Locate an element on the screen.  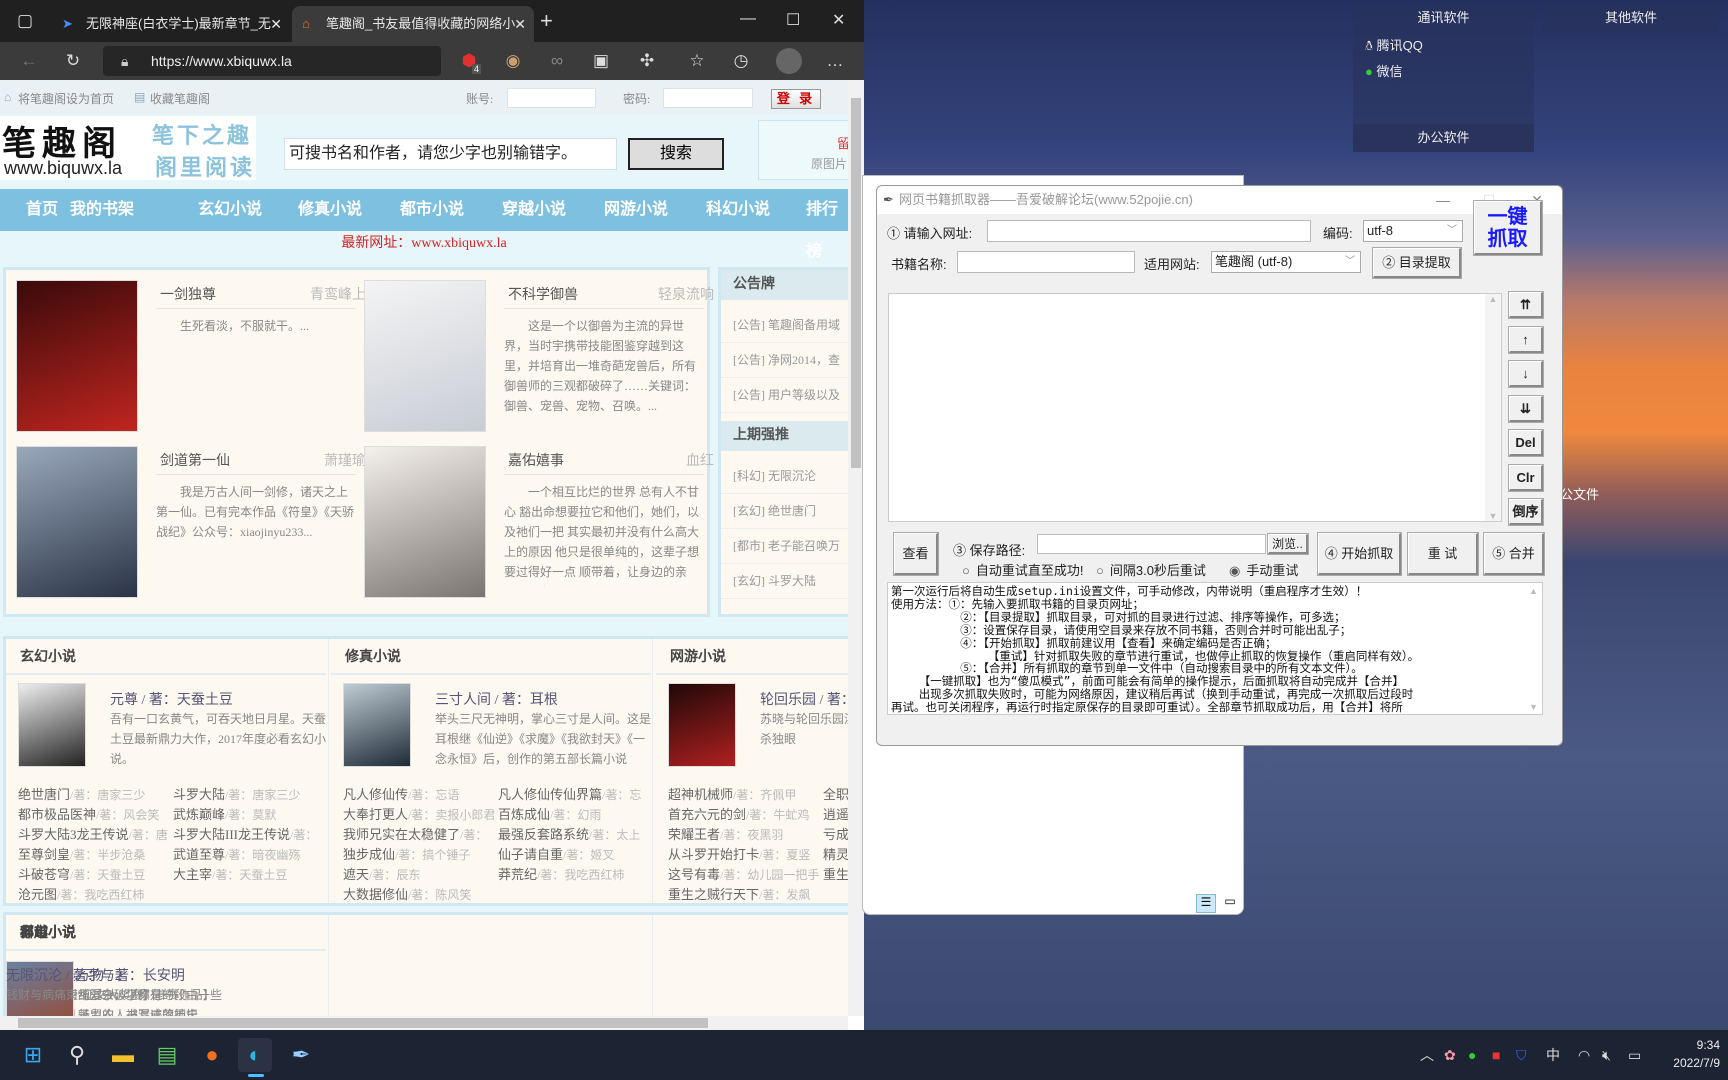
book-list-item: 大数据修仙/著：陈风笑 is located at coordinates (420, 895).